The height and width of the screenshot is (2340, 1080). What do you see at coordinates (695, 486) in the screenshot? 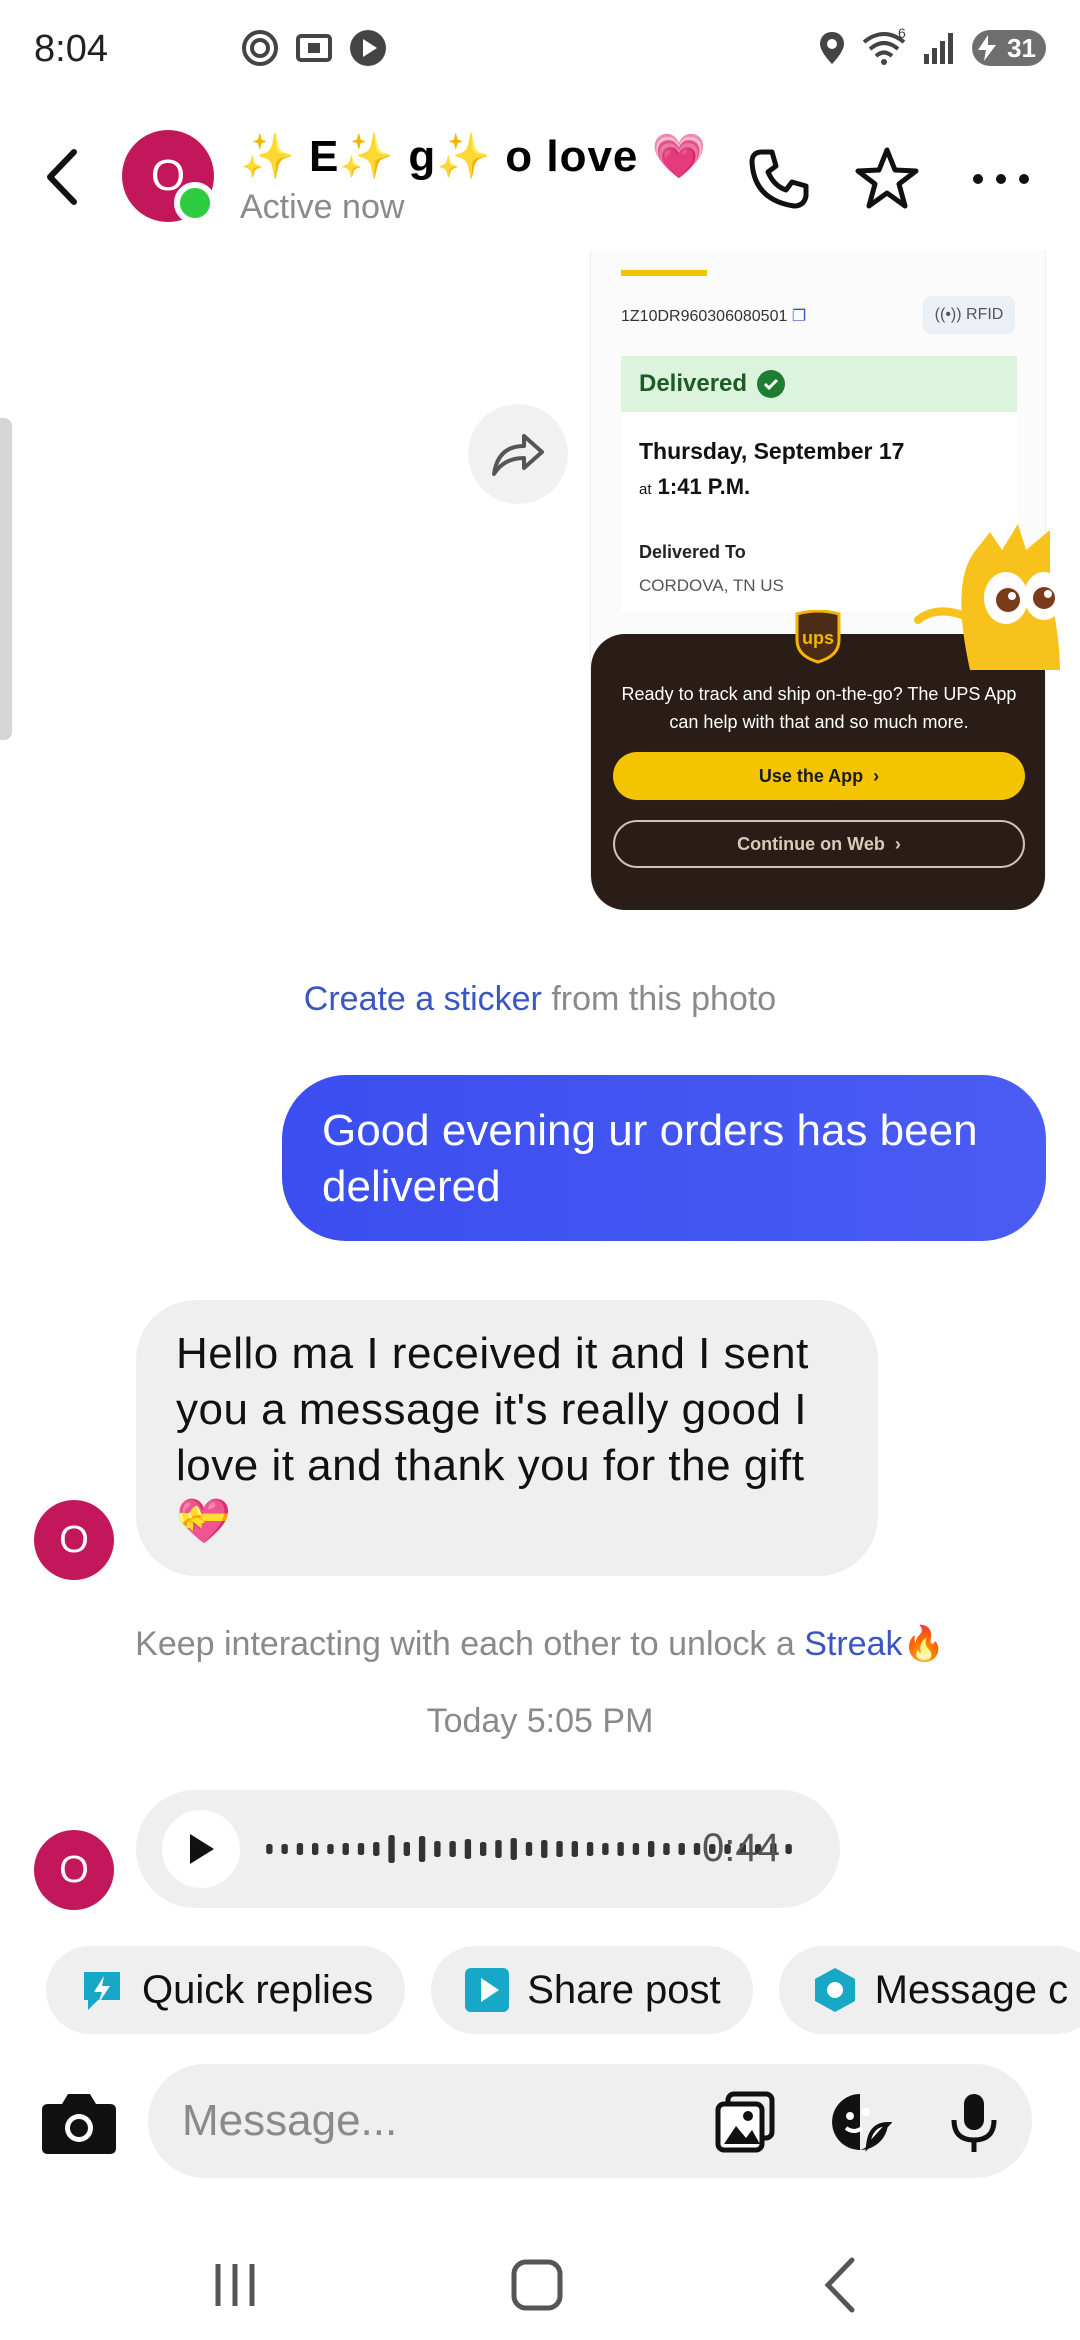
I see `delivery-time: at 1:41 P.M.` at bounding box center [695, 486].